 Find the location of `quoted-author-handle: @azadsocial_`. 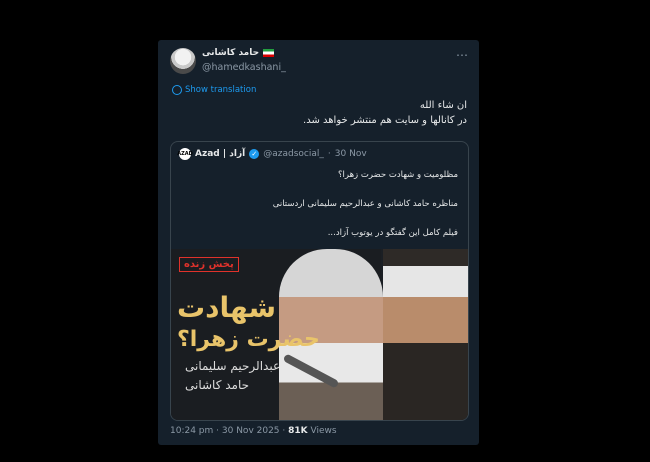

quoted-author-handle: @azadsocial_ is located at coordinates (293, 154).